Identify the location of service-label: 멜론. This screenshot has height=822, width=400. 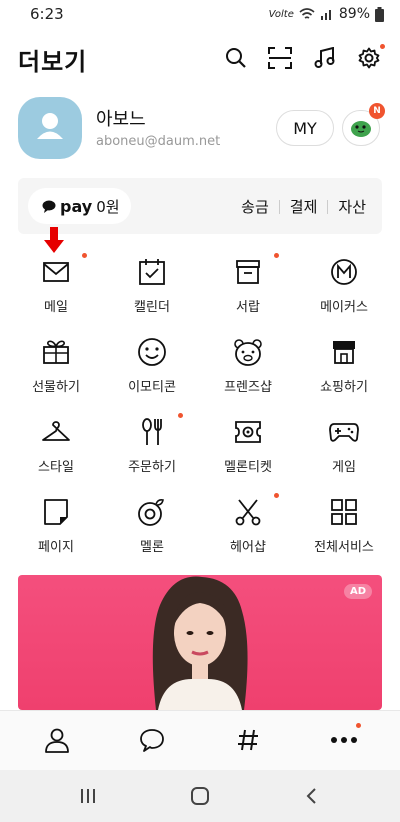
(152, 547).